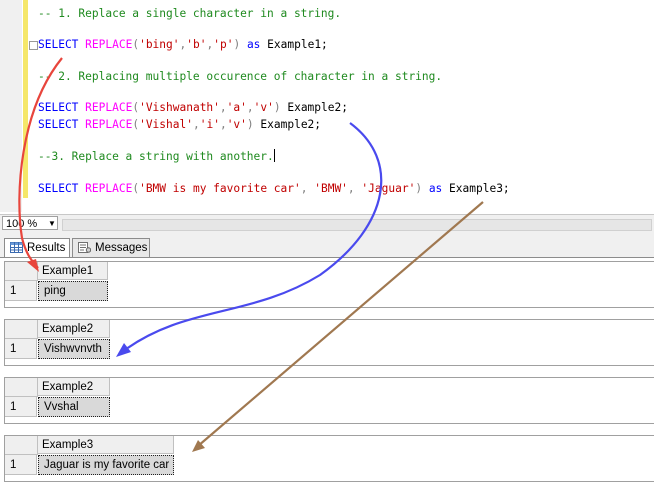 The height and width of the screenshot is (482, 654). What do you see at coordinates (327, 245) in the screenshot?
I see `results-tab-strip: Results Messages` at bounding box center [327, 245].